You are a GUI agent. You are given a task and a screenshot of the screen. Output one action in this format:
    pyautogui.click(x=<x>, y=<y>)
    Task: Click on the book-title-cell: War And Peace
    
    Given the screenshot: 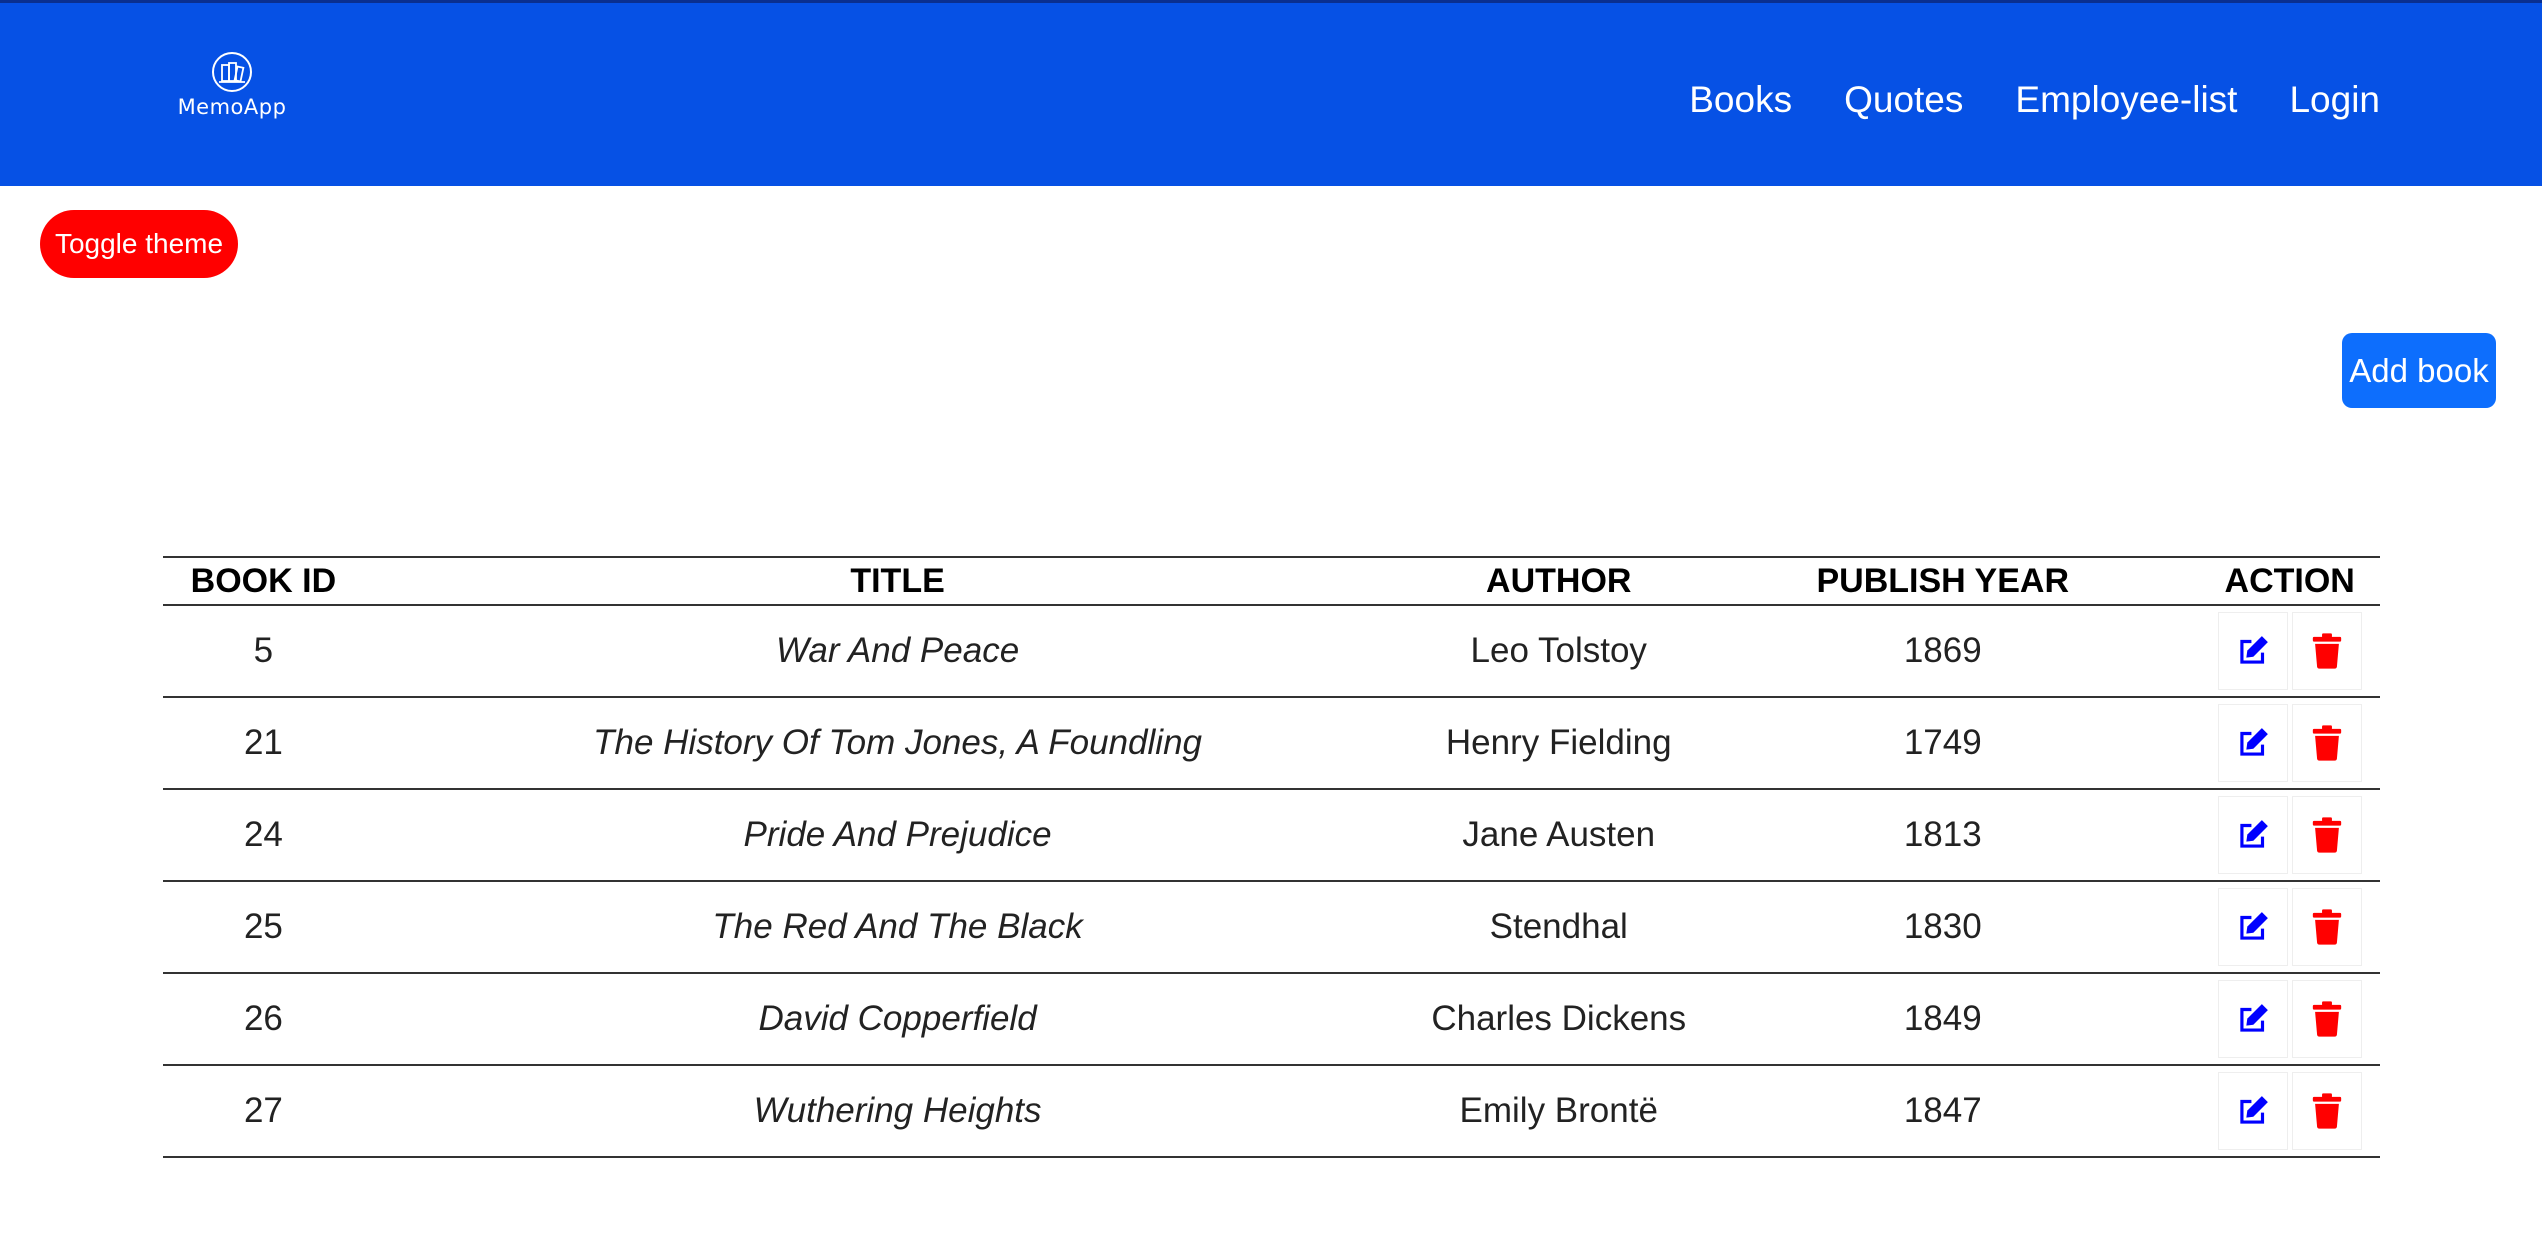 What is the action you would take?
    pyautogui.click(x=897, y=650)
    